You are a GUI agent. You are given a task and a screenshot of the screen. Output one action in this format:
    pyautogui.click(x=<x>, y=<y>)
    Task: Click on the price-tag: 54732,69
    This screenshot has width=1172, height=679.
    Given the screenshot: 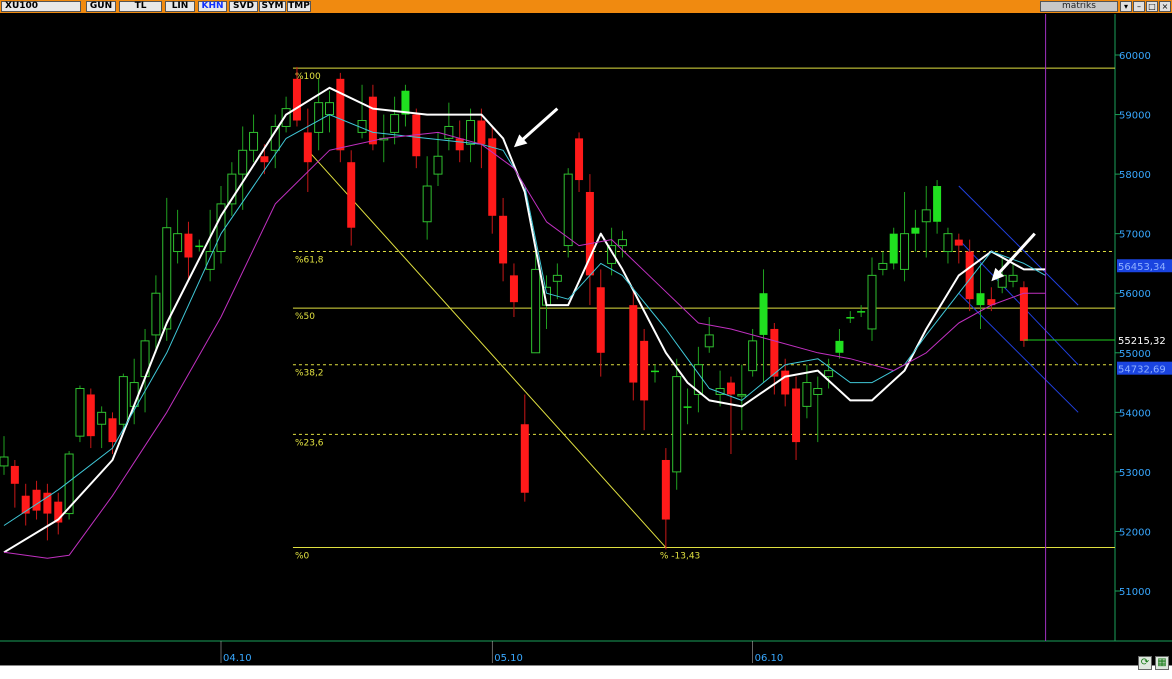 What is the action you would take?
    pyautogui.click(x=1144, y=368)
    